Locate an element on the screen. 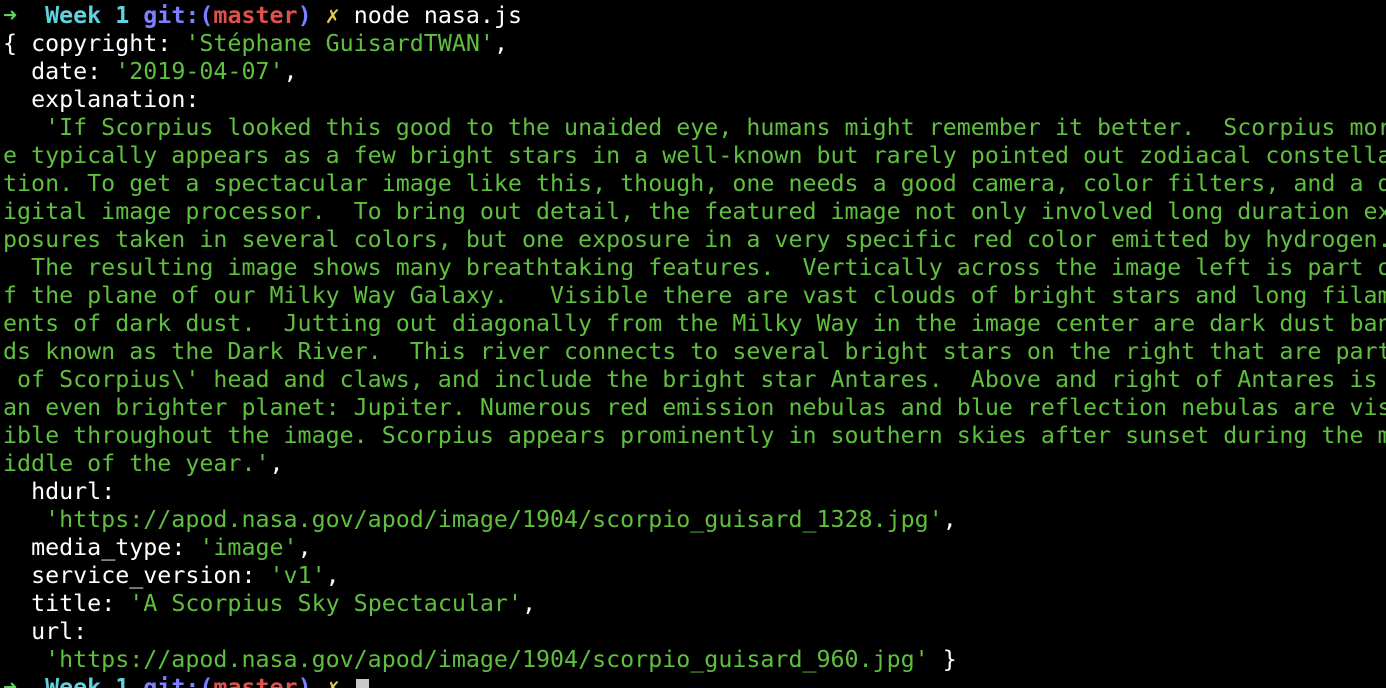 The height and width of the screenshot is (688, 1386). copyright-key: copyright: is located at coordinates (108, 43).